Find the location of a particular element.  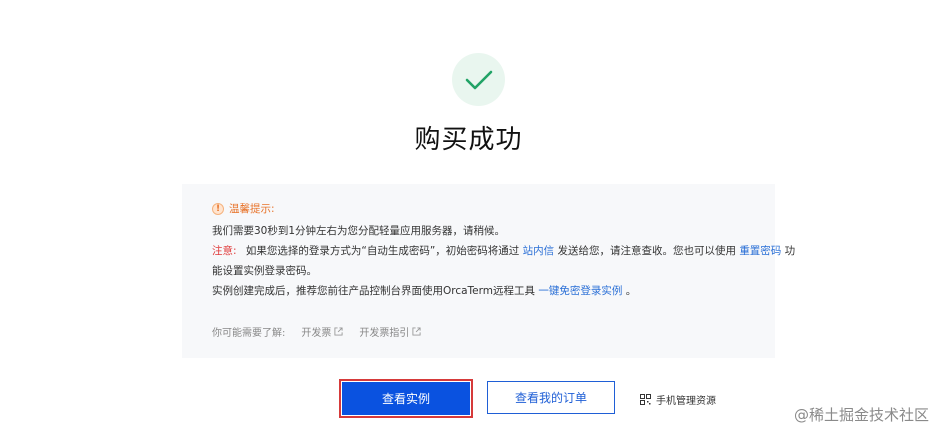

notice-line-2-text-a: 如果您选择的登录方式为“自动生成密码”，初始密码将通过 is located at coordinates (382, 251).